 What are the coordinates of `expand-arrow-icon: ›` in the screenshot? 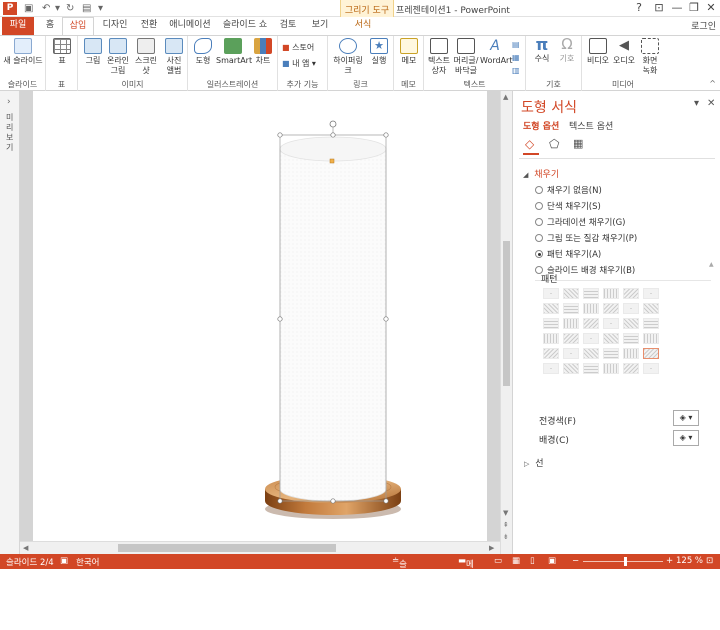 It's located at (9, 102).